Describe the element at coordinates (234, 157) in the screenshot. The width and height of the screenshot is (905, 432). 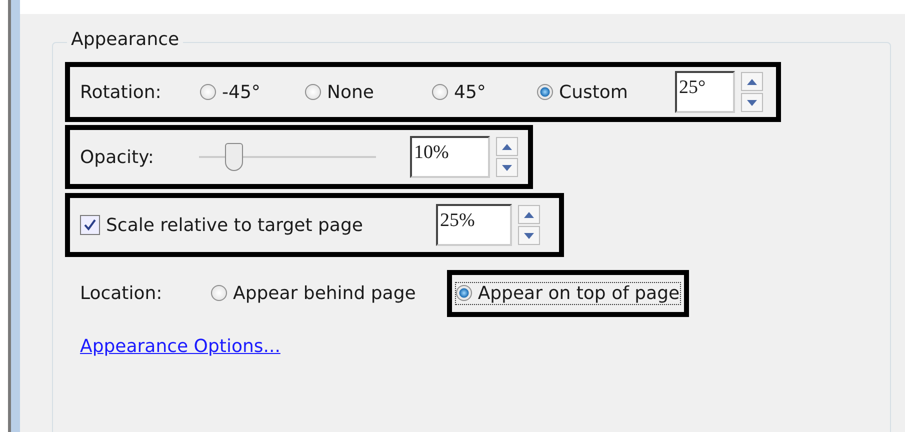
I see `slider-thumb` at that location.